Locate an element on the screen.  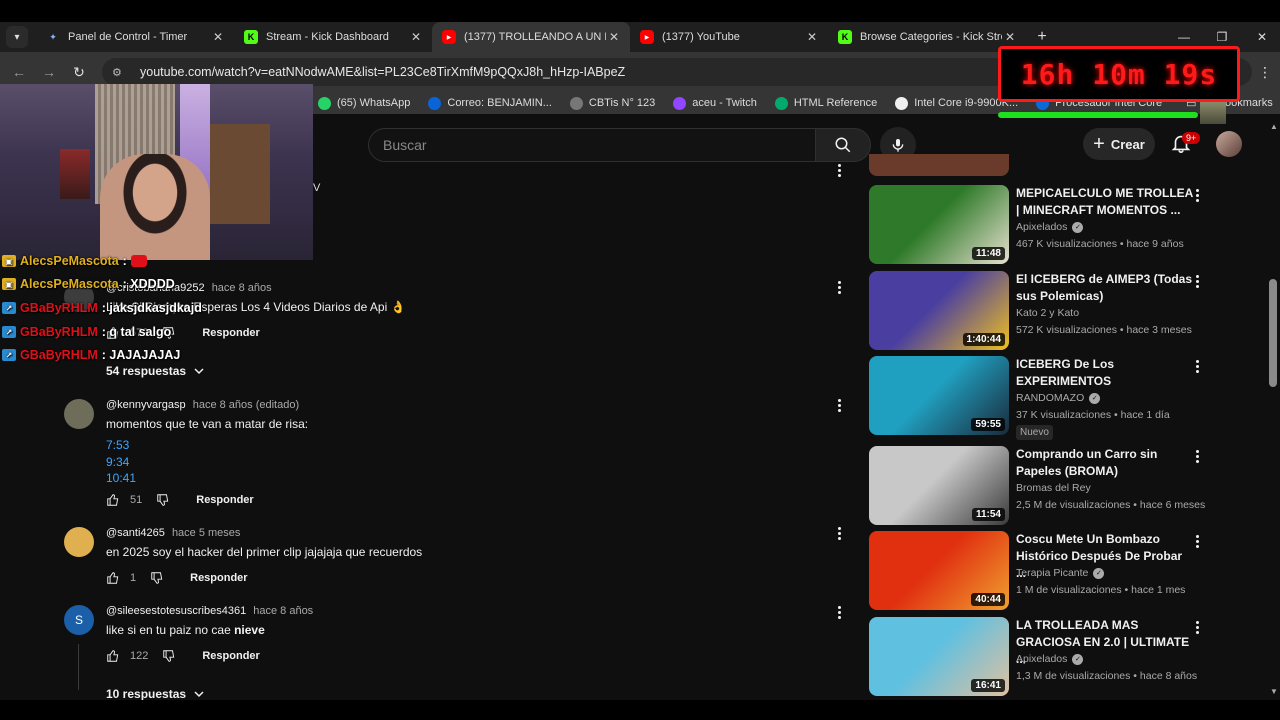
chat-message: ↗ GBaByRHLM: q tal salgo is located at coordinates (86, 332).